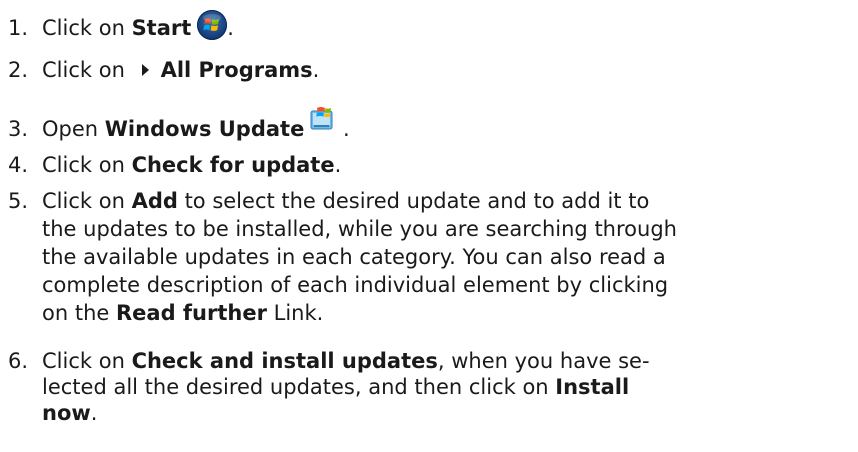 The width and height of the screenshot is (858, 452). I want to click on step-number: 5., so click(18, 201).